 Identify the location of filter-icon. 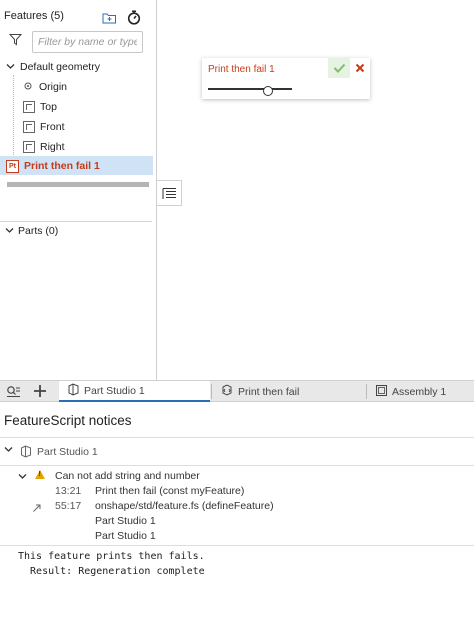
(15, 41).